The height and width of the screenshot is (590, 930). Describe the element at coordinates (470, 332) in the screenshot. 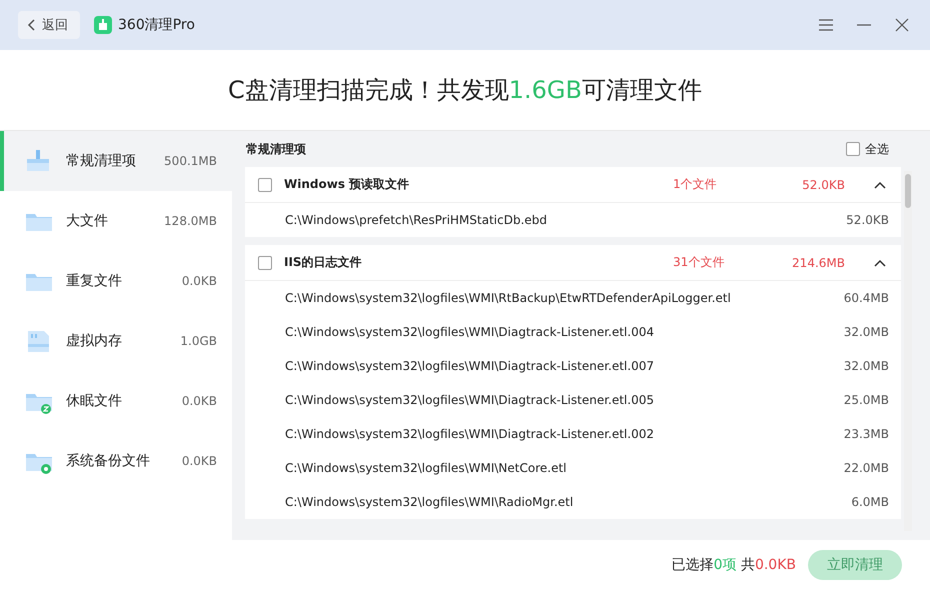

I see `file-path: C:\Windows\system32\logfiles\WMI\Diagtrack-Listener.etl.004` at that location.